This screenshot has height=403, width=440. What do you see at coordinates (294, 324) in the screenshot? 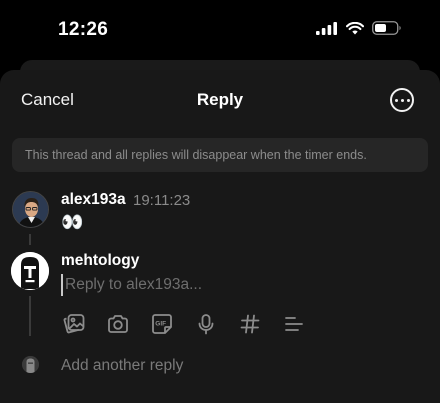
I see `poll-icon` at bounding box center [294, 324].